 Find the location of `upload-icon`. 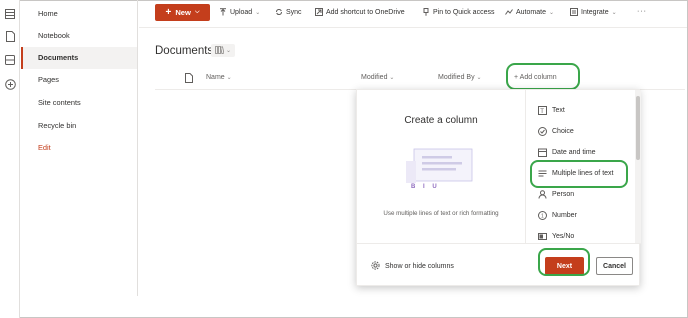

upload-icon is located at coordinates (223, 12).